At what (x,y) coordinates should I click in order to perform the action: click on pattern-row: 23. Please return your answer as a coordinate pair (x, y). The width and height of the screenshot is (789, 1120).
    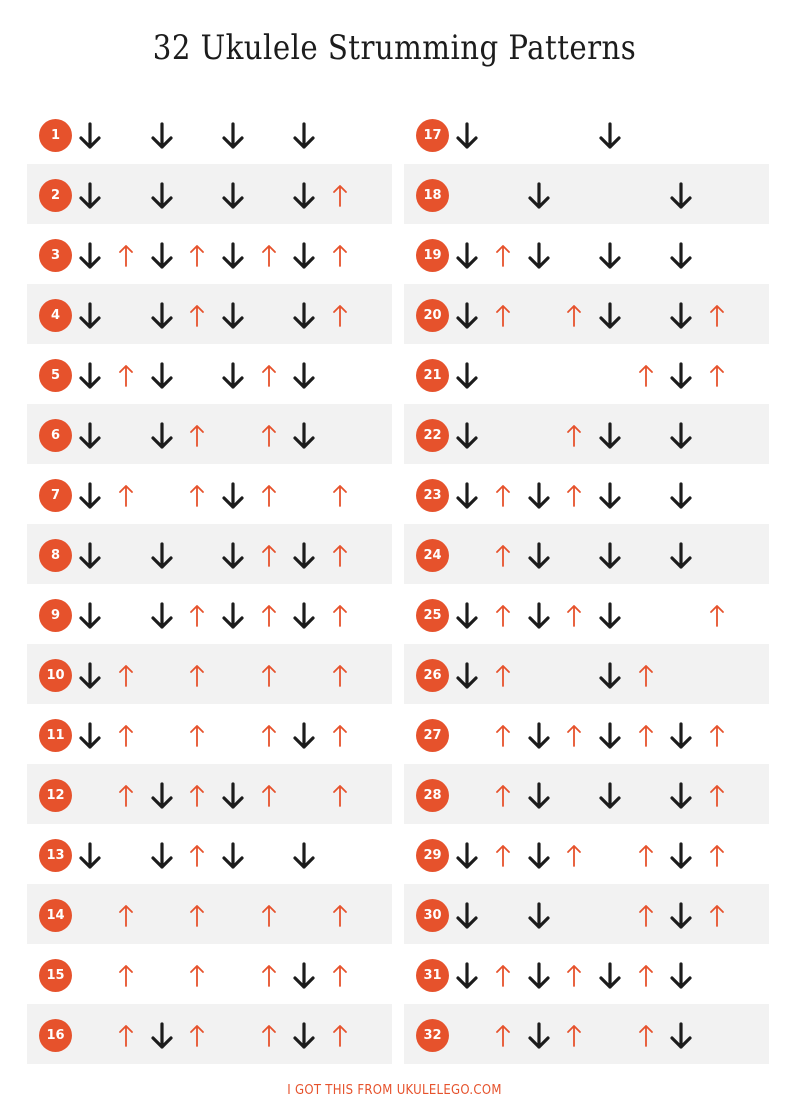
    Looking at the image, I should click on (586, 494).